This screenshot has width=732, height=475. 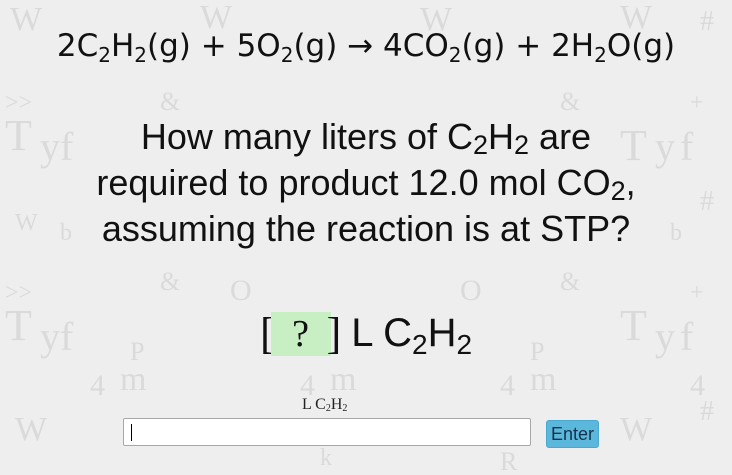 I want to click on label-fragment: H, so click(x=336, y=404).